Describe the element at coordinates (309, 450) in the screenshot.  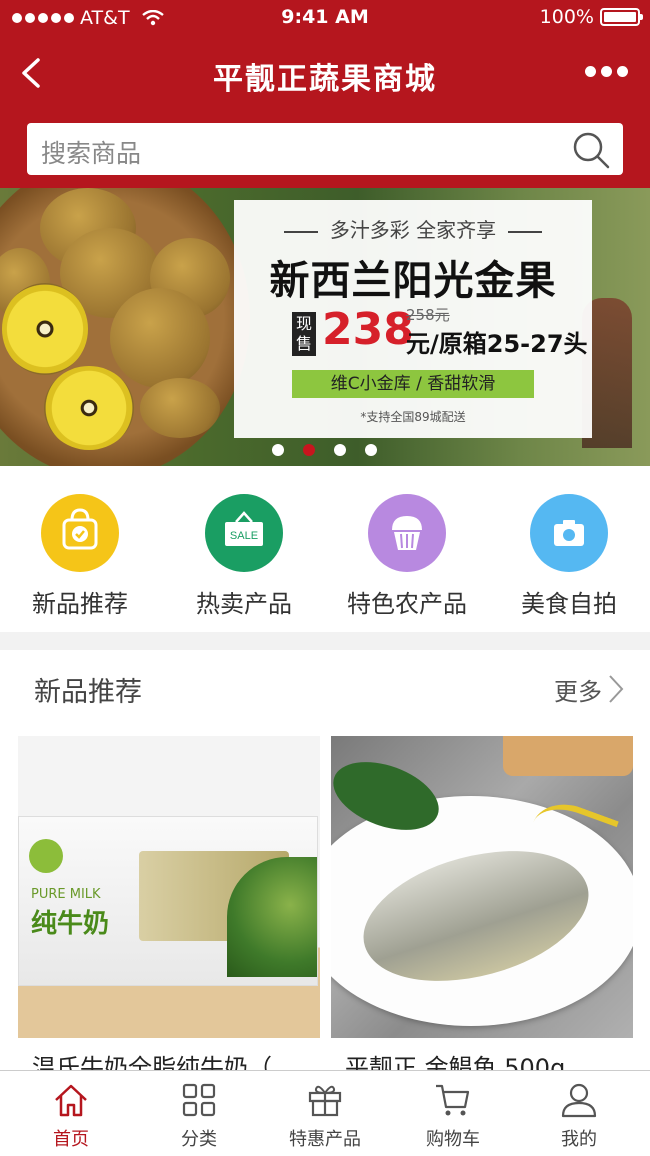
I see `pager-dot-active` at that location.